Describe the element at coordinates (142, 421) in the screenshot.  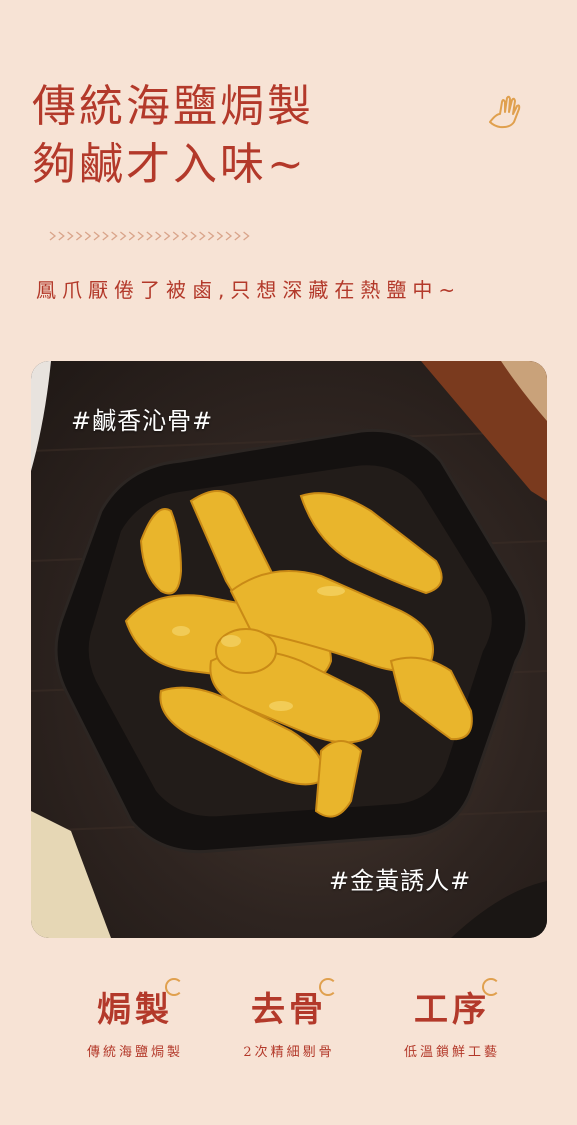
I see `hashtag-salty-fragrant: #鹹香沁骨#` at that location.